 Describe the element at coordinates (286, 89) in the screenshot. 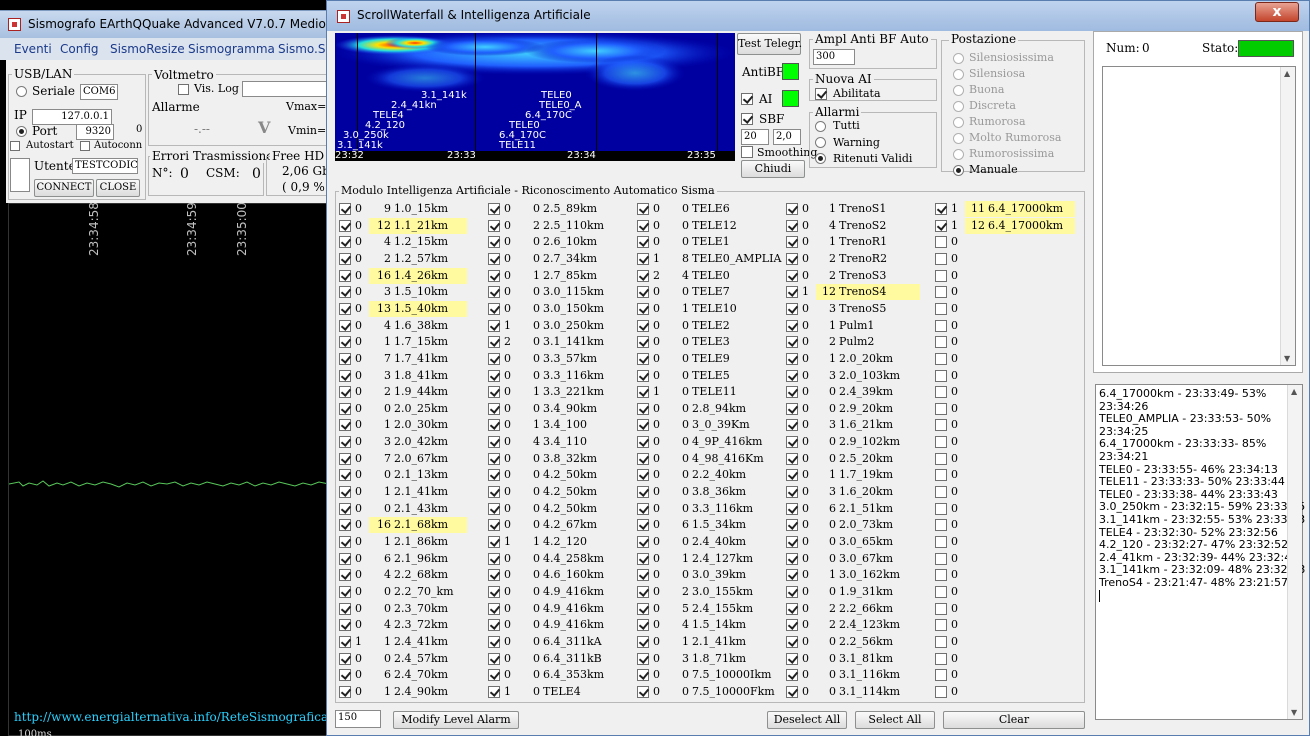

I see `vis-log-field` at that location.